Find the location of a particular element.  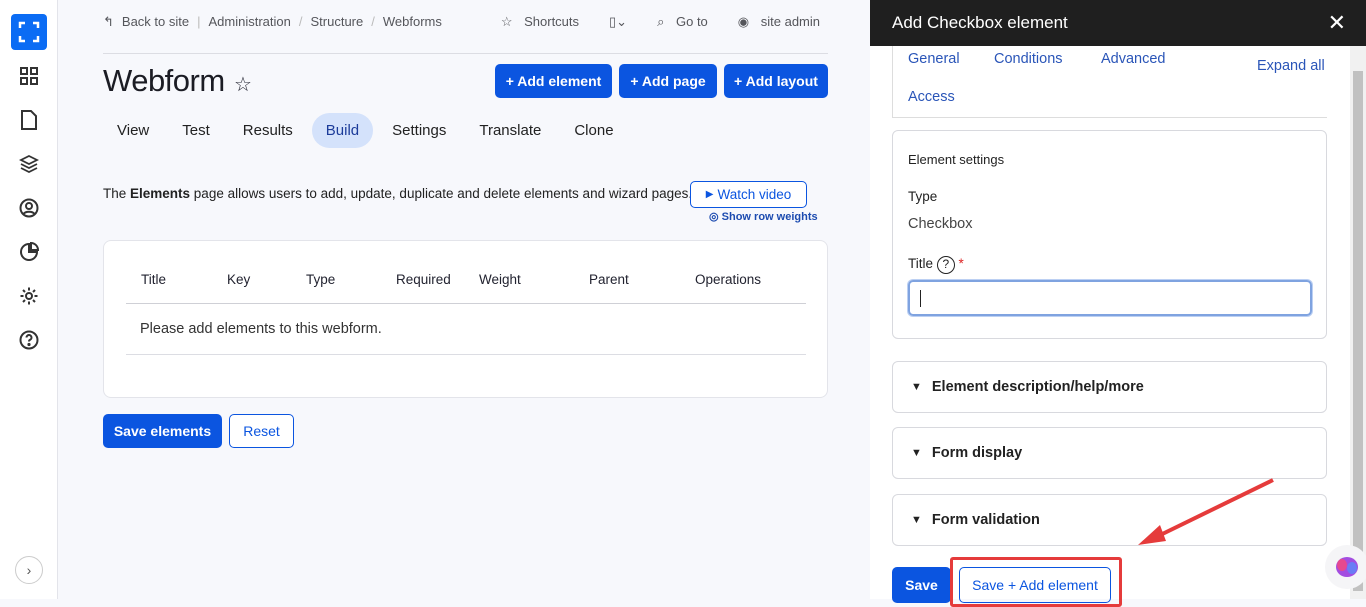

sidebar: › is located at coordinates (29, 299).